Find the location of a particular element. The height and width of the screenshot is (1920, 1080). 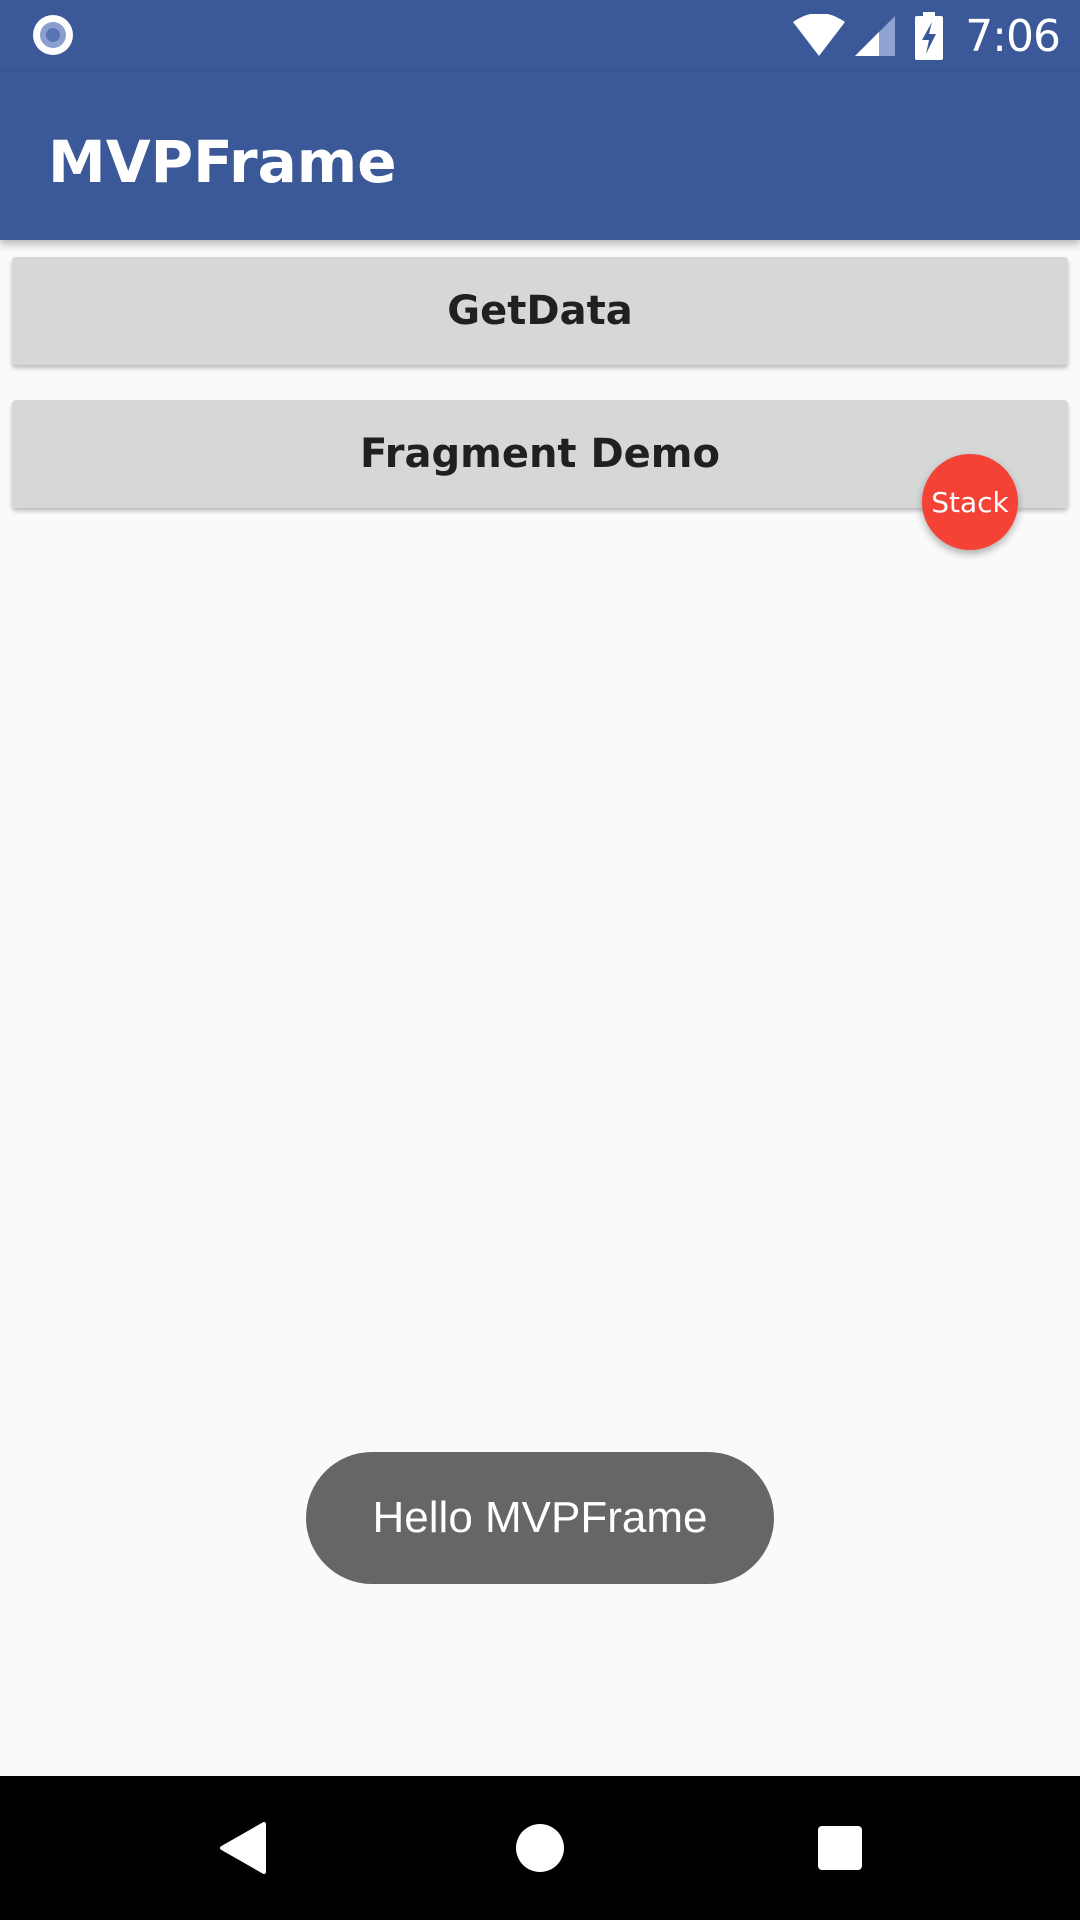

get-data-button: GetData is located at coordinates (540, 311).